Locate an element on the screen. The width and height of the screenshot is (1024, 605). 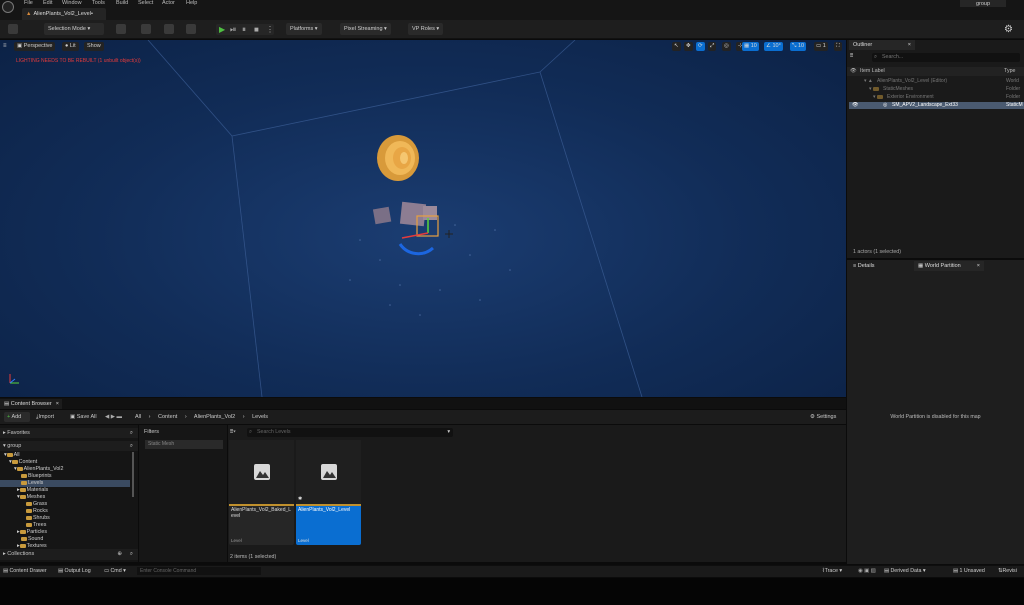
rotation-snap-toggle: ∠ 10° is located at coordinates (773, 46).